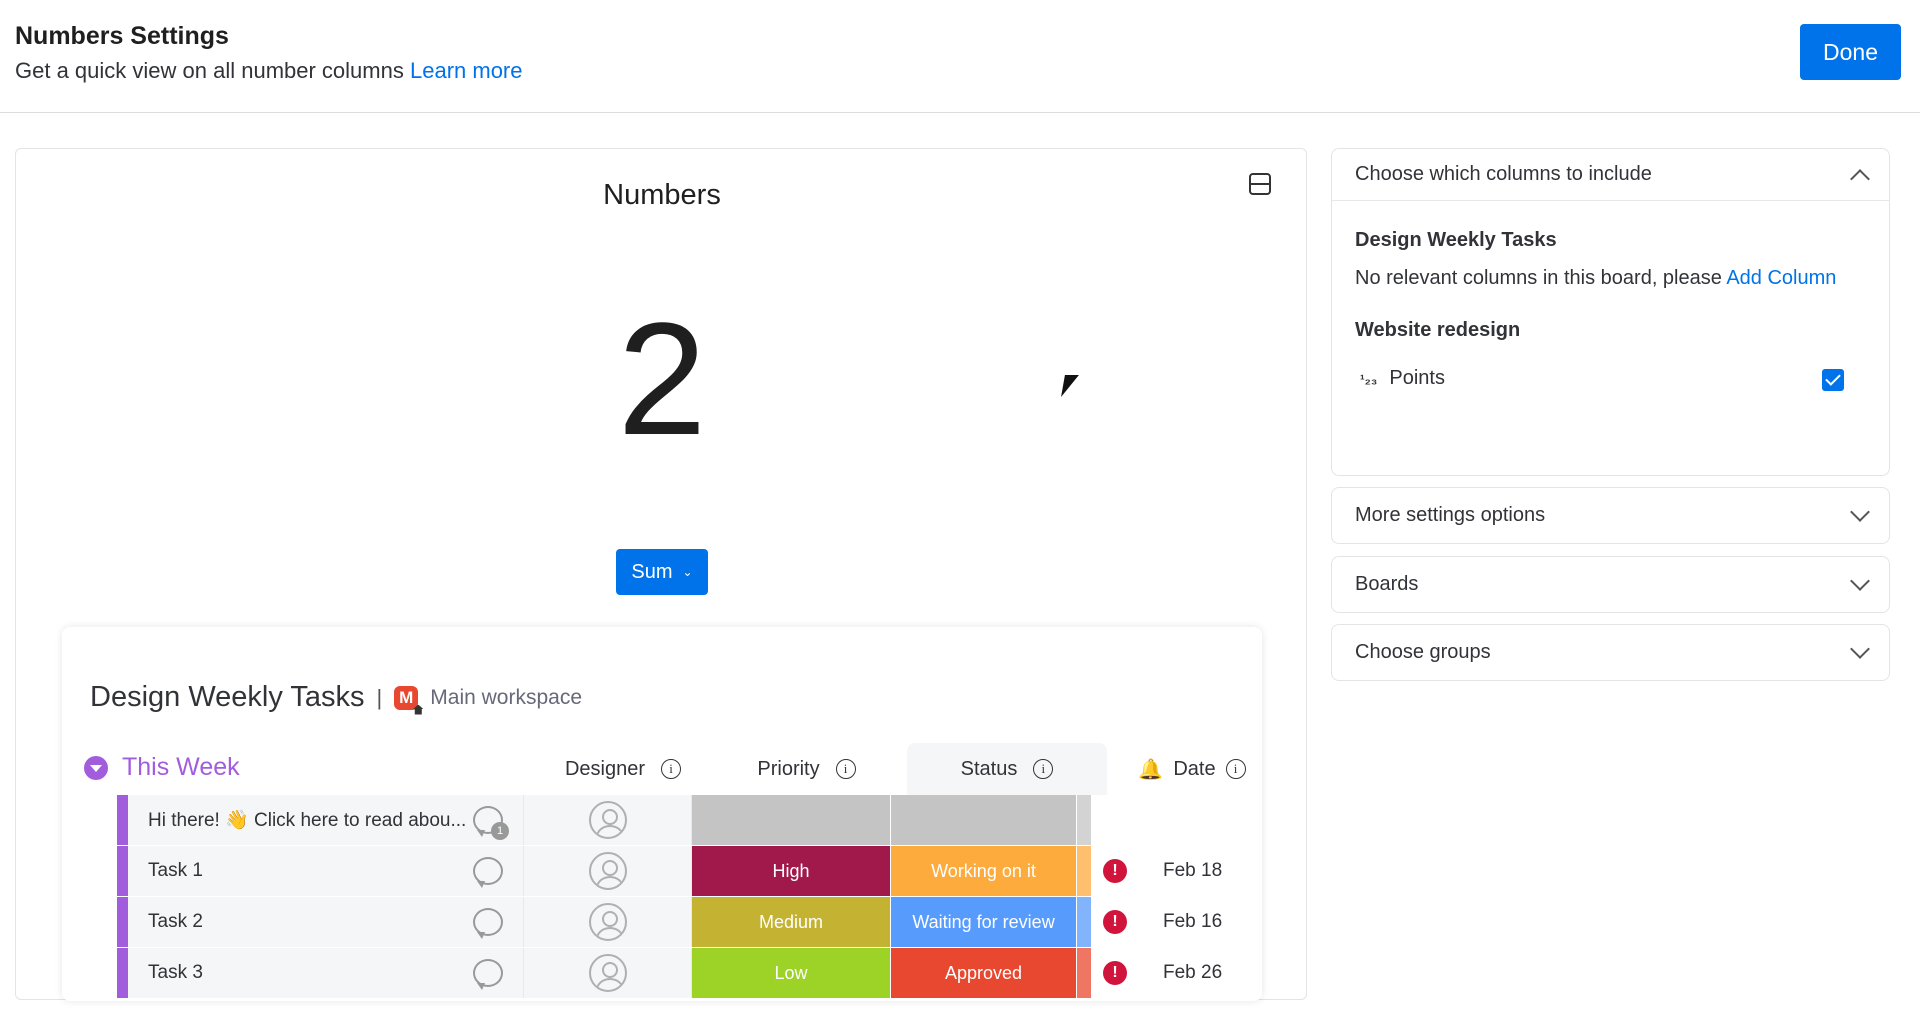  I want to click on add-column-link: Add Column, so click(1781, 278).